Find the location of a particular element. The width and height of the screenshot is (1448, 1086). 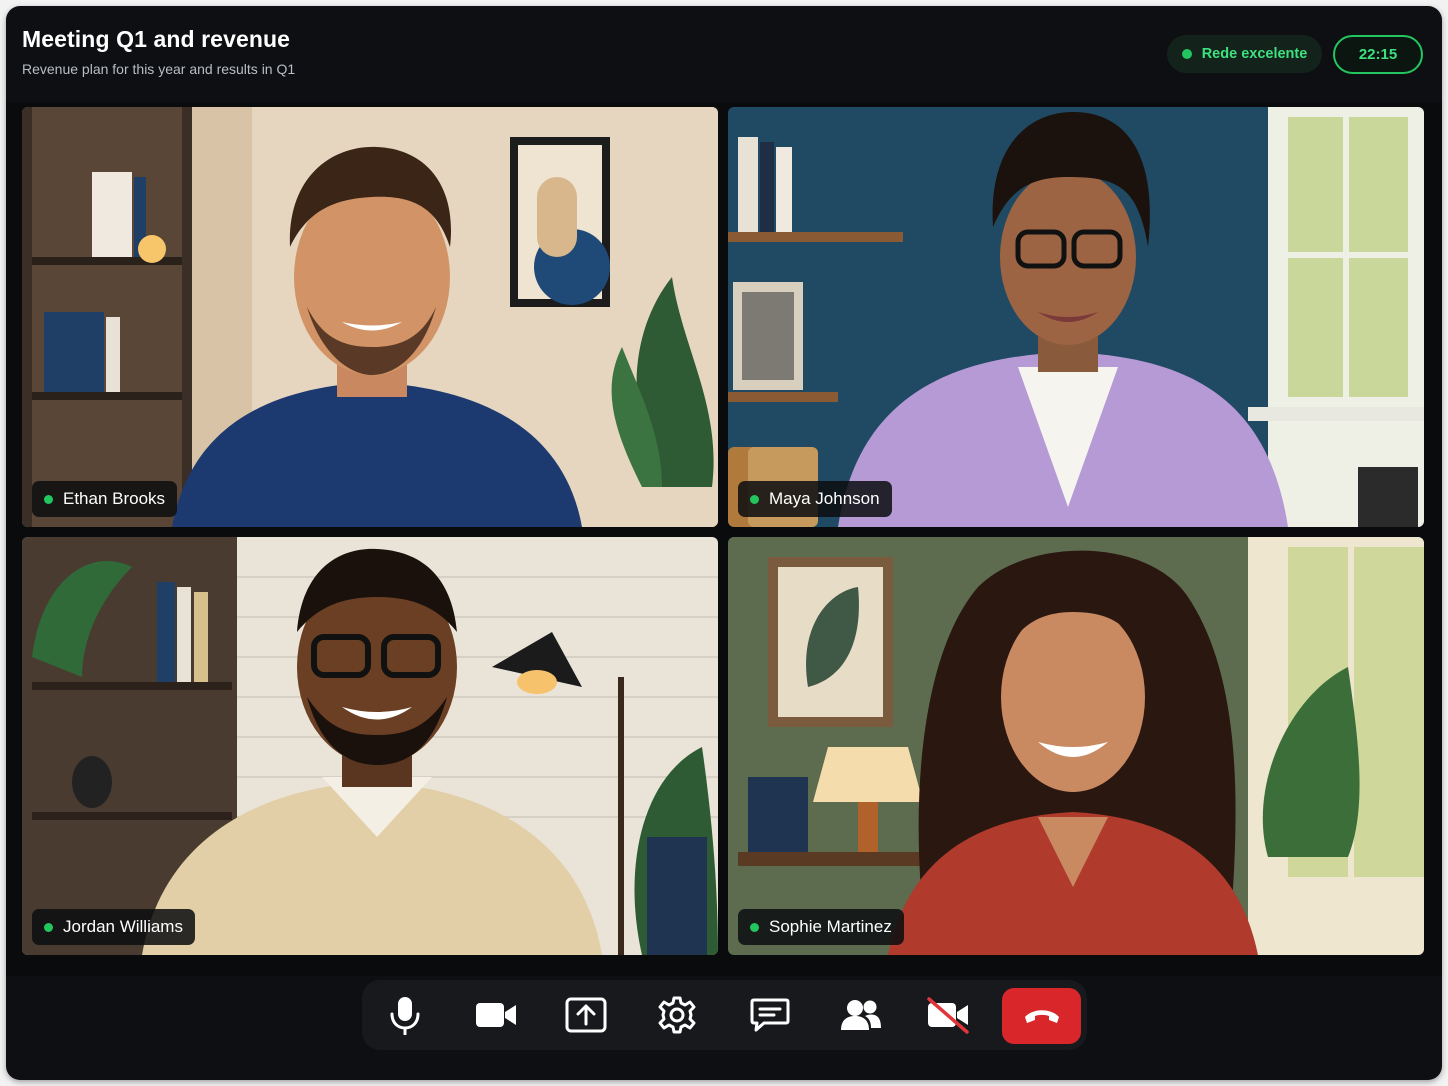

participants-button is located at coordinates (861, 1015).